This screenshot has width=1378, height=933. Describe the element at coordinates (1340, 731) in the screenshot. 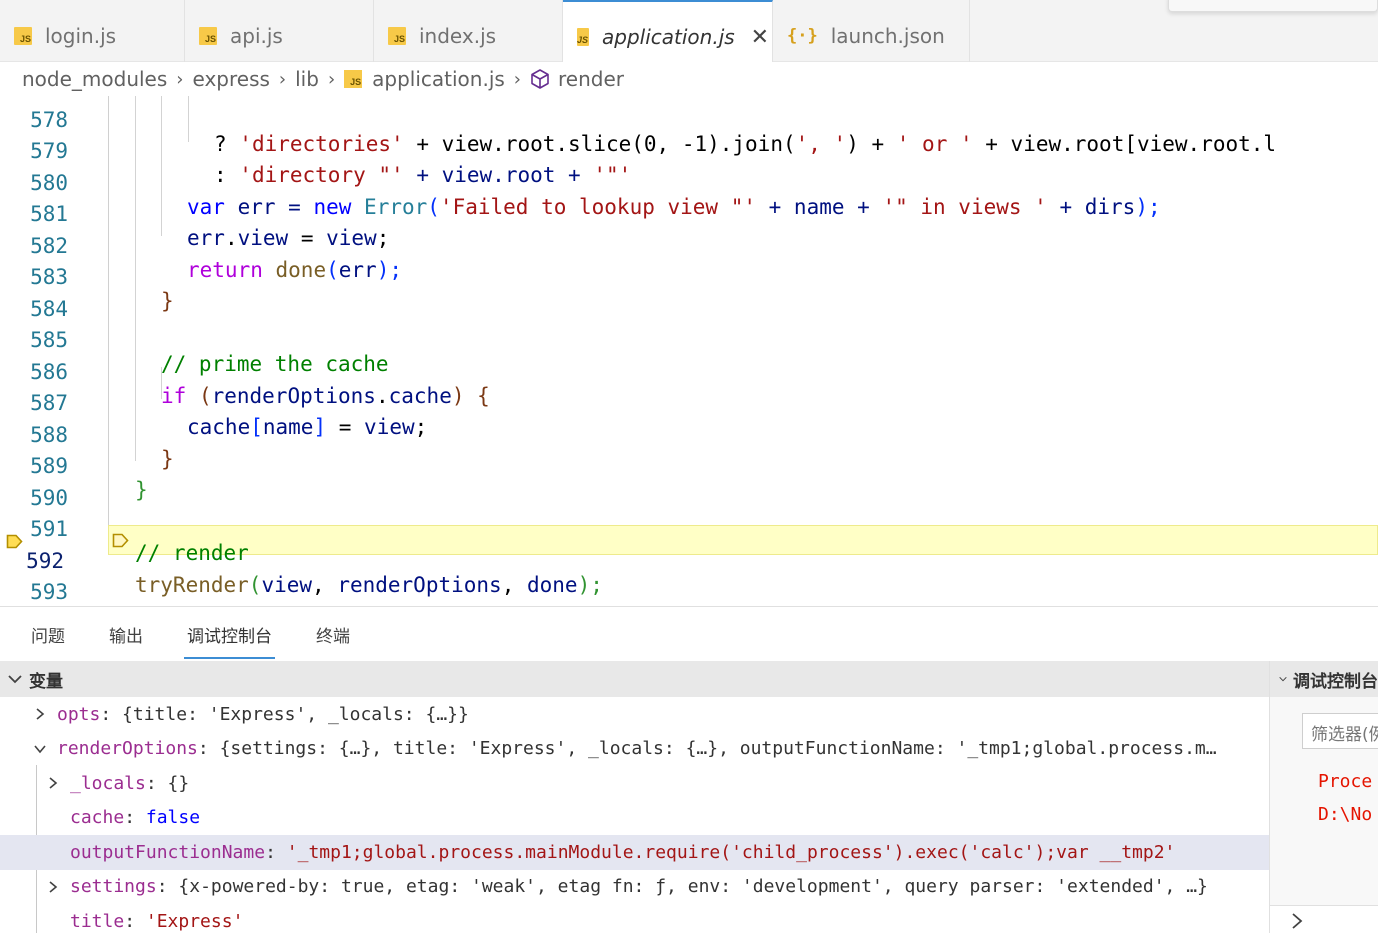

I see `filter-input: 筛选器(例` at that location.